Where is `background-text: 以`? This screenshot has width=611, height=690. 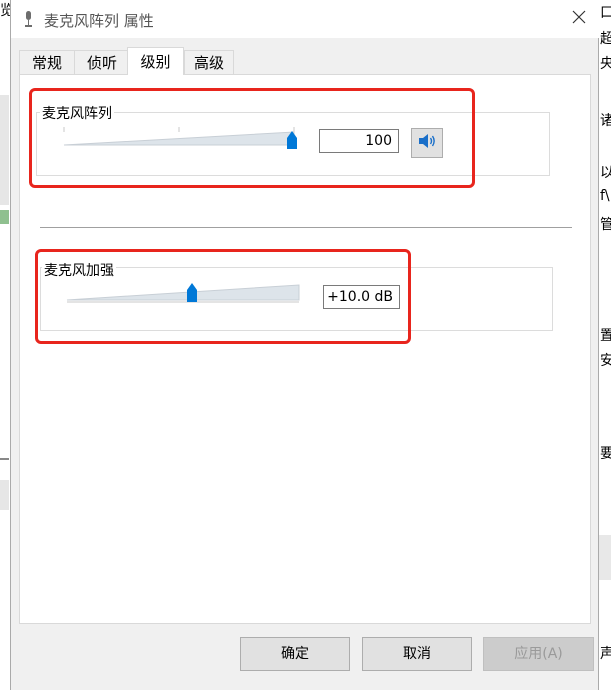
background-text: 以 is located at coordinates (605, 173).